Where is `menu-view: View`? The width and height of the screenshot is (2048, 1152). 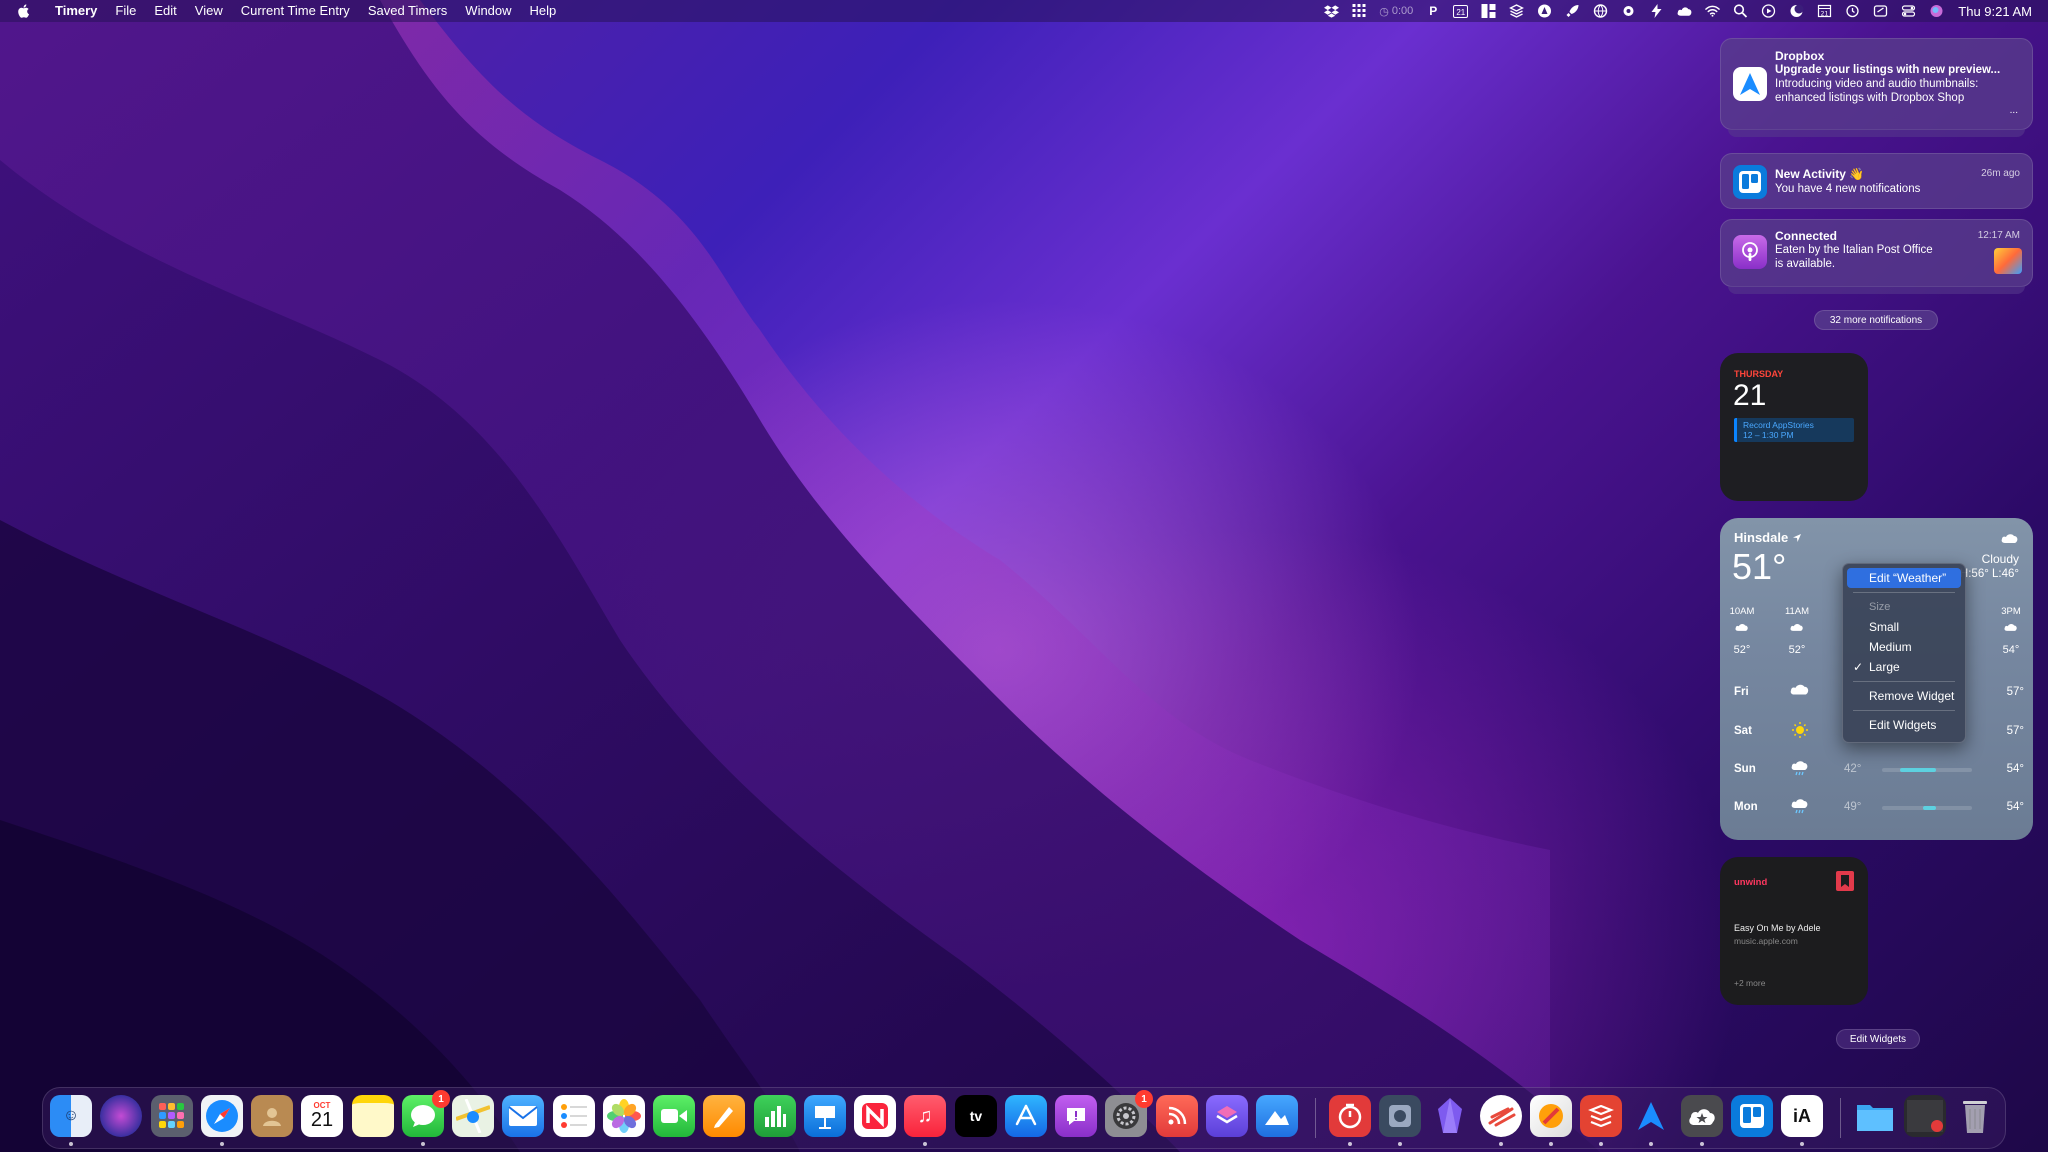 menu-view: View is located at coordinates (209, 11).